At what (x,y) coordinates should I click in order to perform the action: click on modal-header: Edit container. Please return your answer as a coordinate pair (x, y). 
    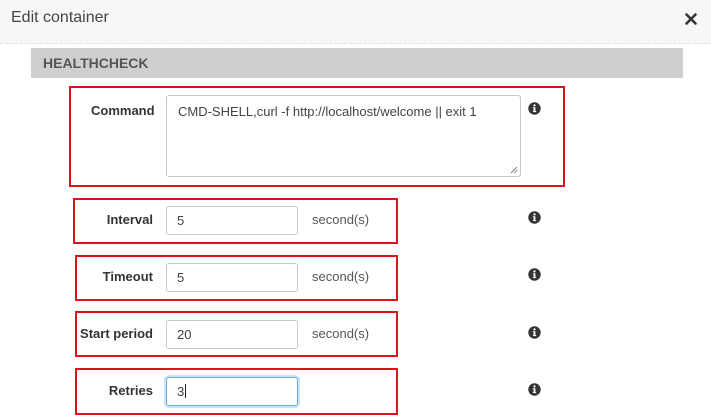
    Looking at the image, I should click on (355, 22).